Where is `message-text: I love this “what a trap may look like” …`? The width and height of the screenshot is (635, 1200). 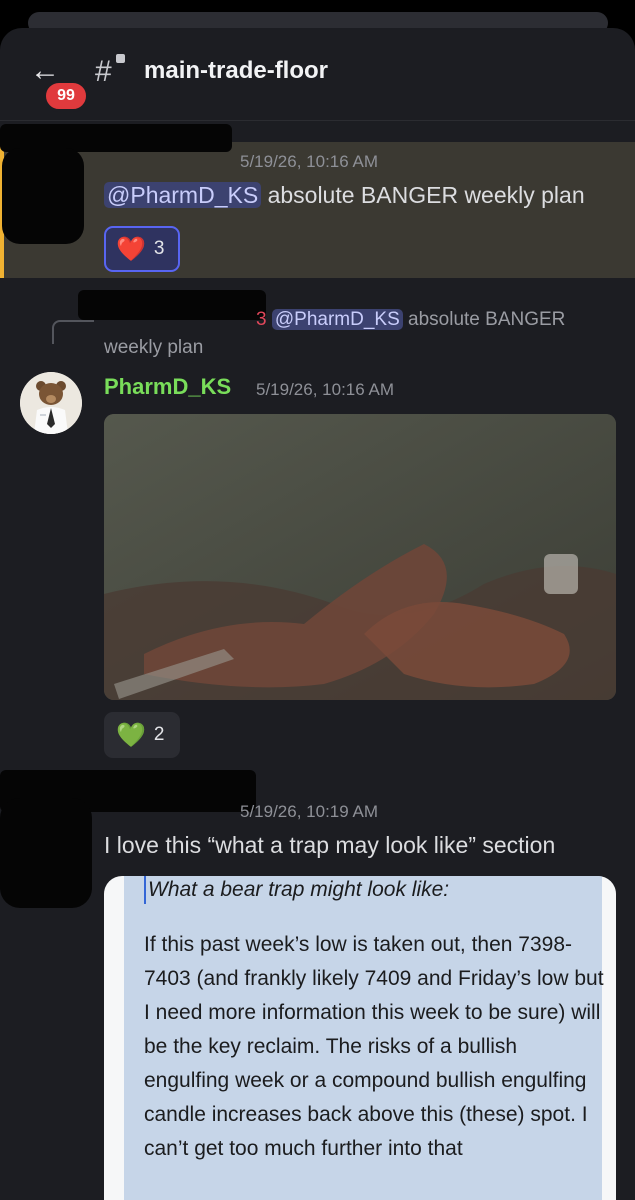 message-text: I love this “what a trap may look like” … is located at coordinates (330, 845).